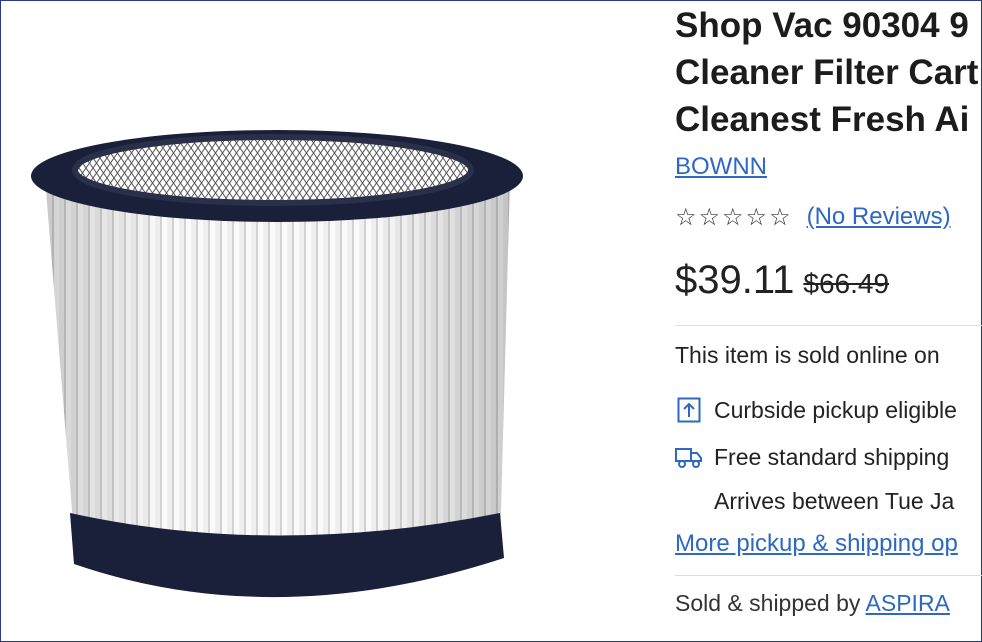 The height and width of the screenshot is (642, 982). What do you see at coordinates (822, 119) in the screenshot?
I see `title-line-3: Cleanest Fresh Ai` at bounding box center [822, 119].